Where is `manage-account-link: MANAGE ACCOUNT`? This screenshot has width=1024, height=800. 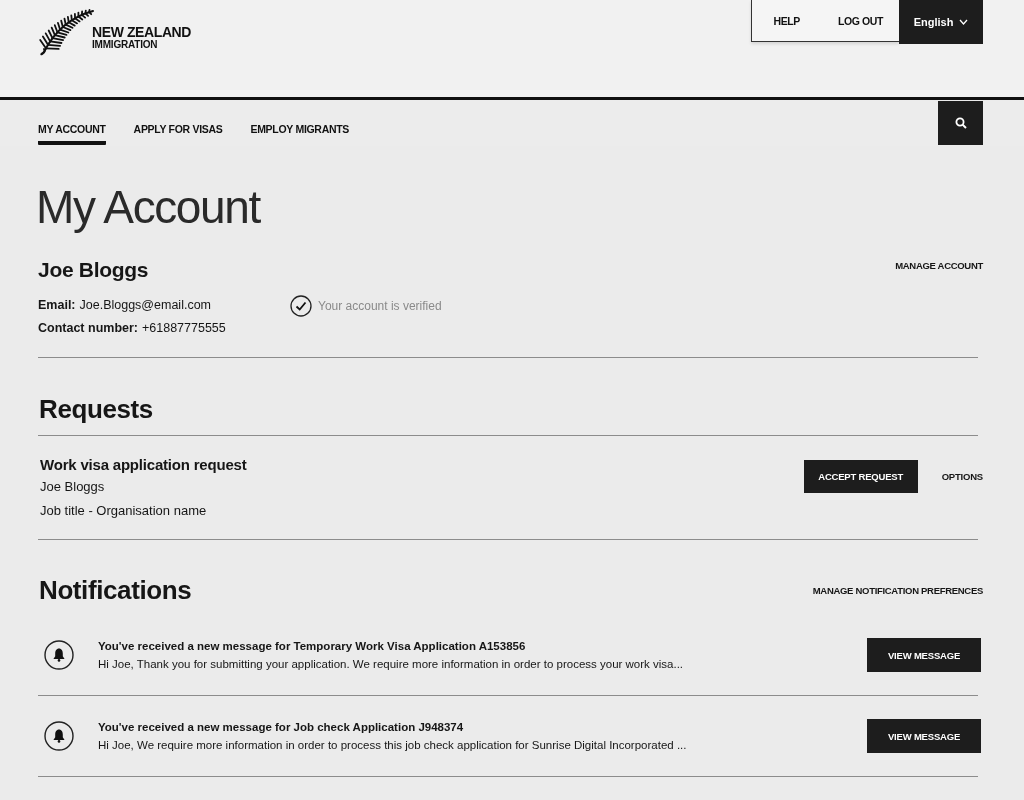
manage-account-link: MANAGE ACCOUNT is located at coordinates (939, 265).